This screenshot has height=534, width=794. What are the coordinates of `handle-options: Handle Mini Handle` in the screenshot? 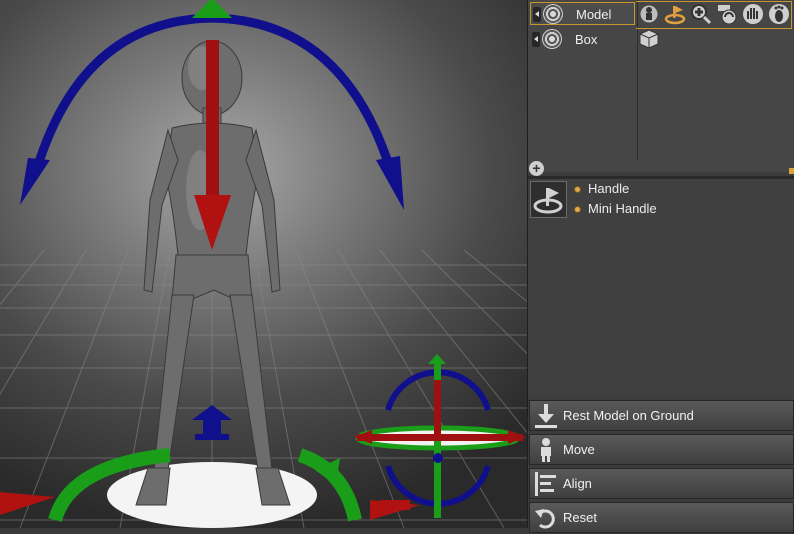 It's located at (661, 288).